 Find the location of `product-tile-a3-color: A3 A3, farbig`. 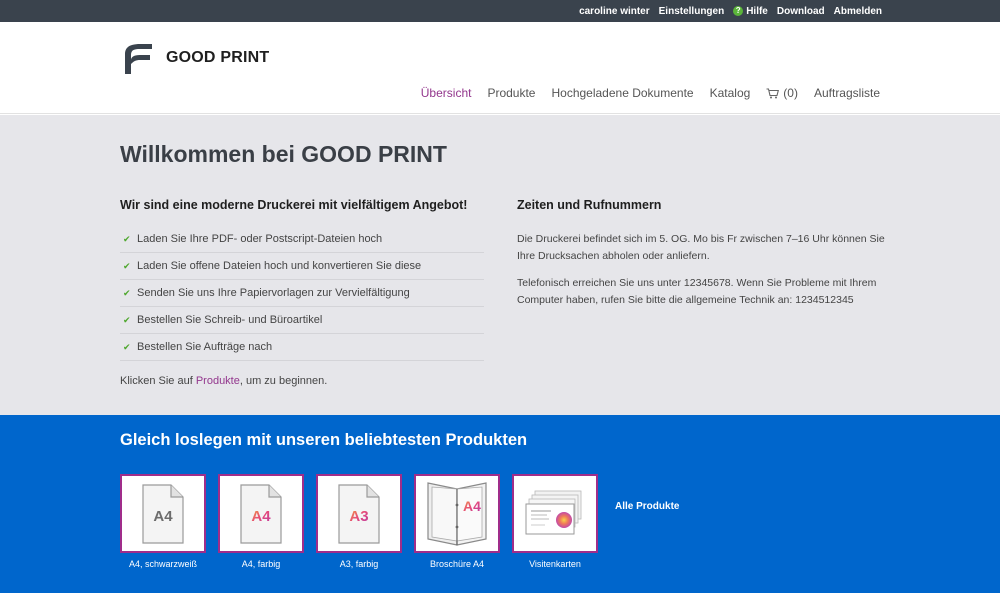

product-tile-a3-color: A3 A3, farbig is located at coordinates (359, 521).